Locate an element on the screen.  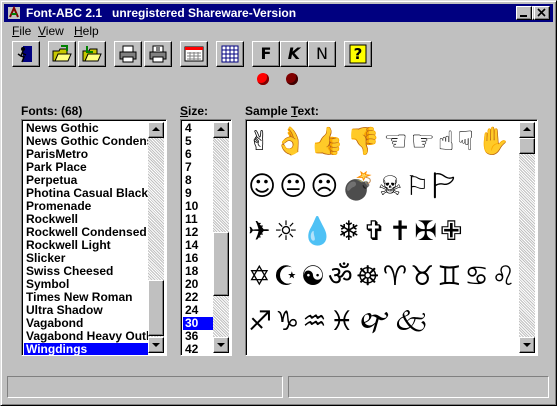
sample-glyph-line: ✡☪☯ॐ☸♈♉♊♋♌♍♎♏ is located at coordinates (382, 276).